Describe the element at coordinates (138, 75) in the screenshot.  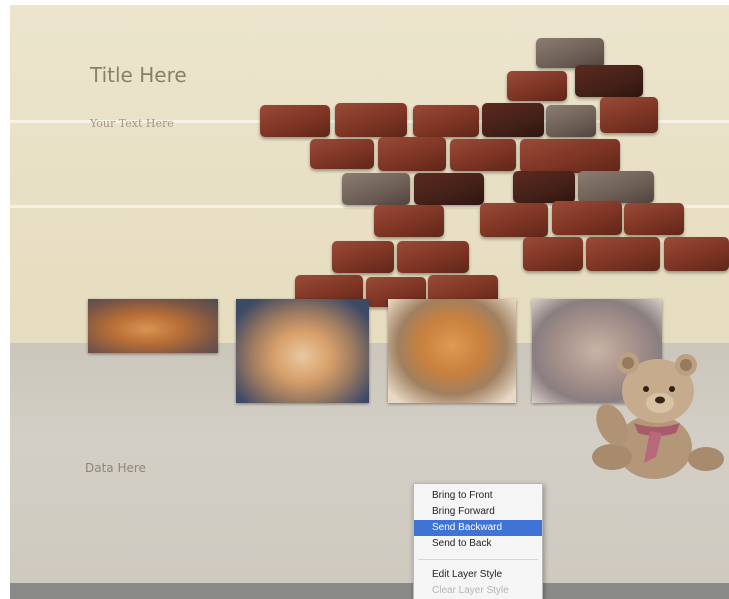
I see `slide-title: Title Here` at that location.